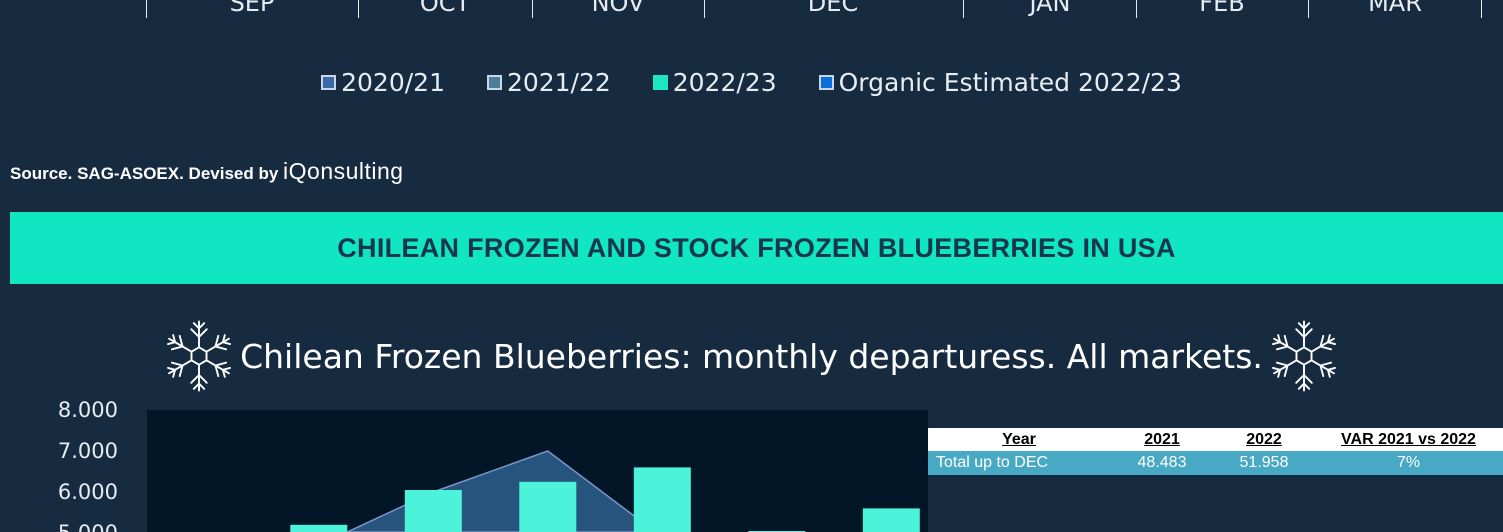  What do you see at coordinates (1264, 463) in the screenshot?
I see `table-cell: 51.958` at bounding box center [1264, 463].